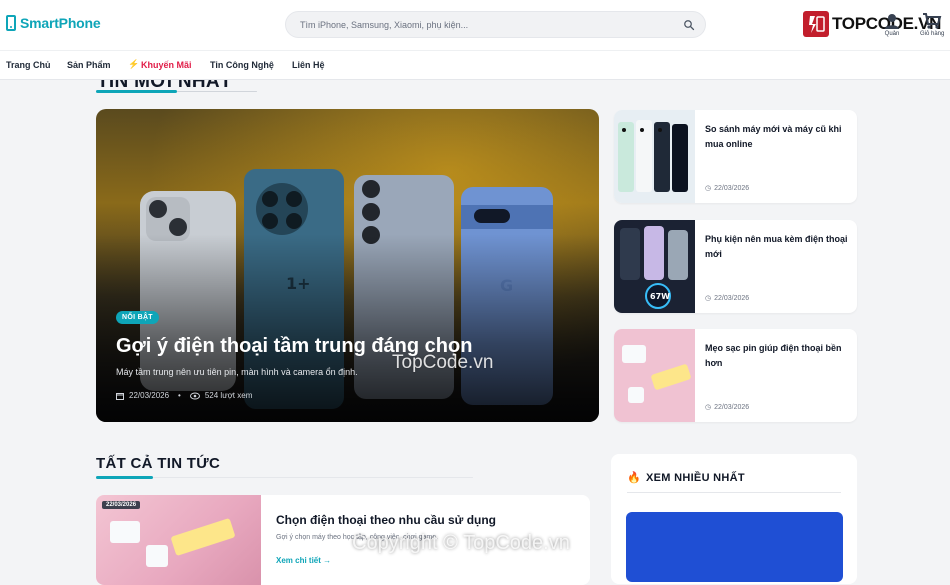  I want to click on all-news-section-title: TẤT CẢ TIN TỨC, so click(158, 463).